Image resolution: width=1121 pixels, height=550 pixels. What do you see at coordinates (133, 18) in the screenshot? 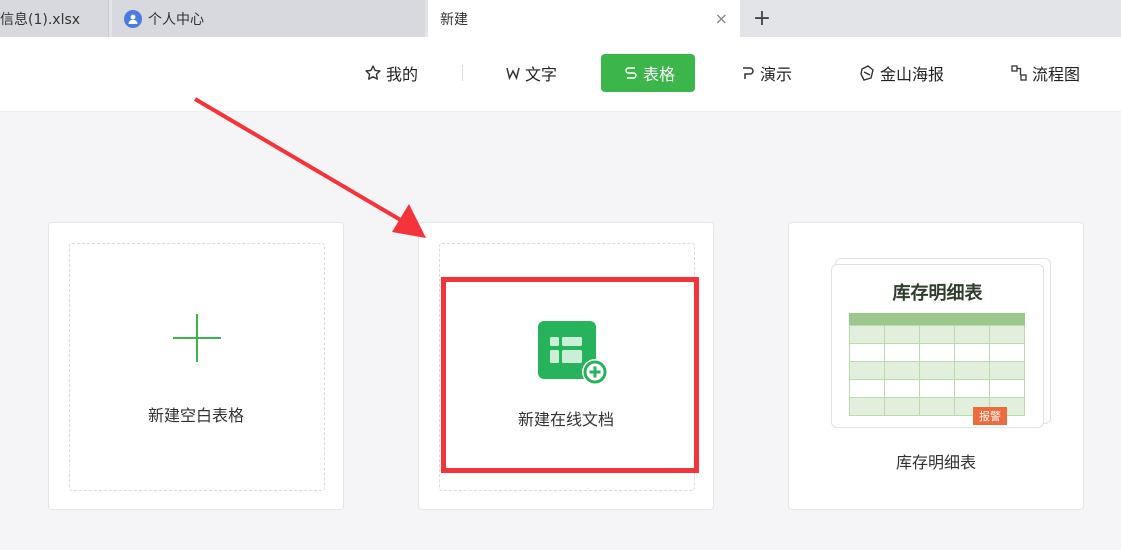
I see `user-avatar-icon` at bounding box center [133, 18].